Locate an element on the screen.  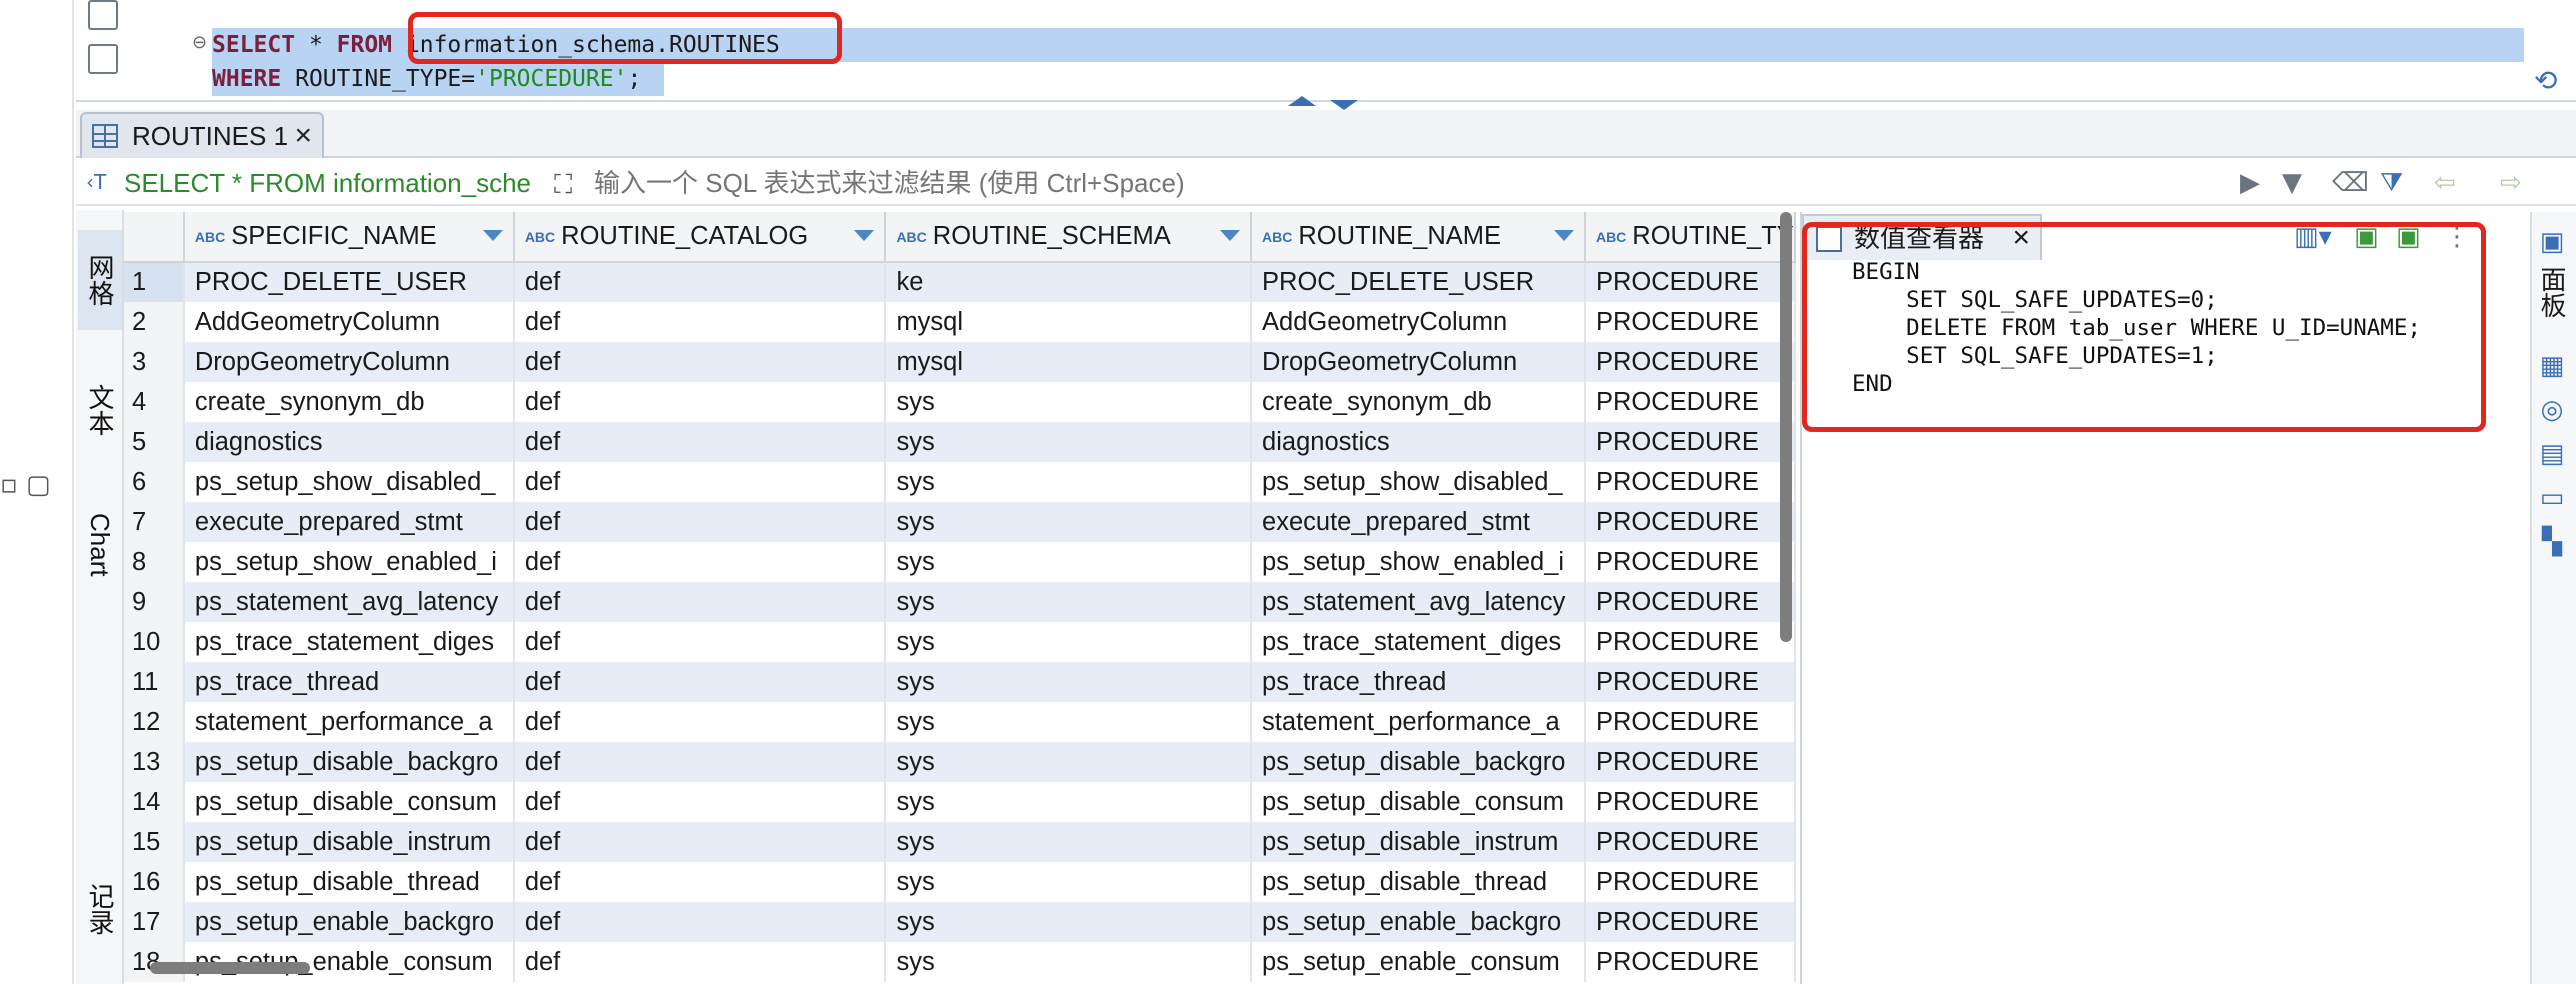
collapse-icon: ▫ is located at coordinates (9, 485).